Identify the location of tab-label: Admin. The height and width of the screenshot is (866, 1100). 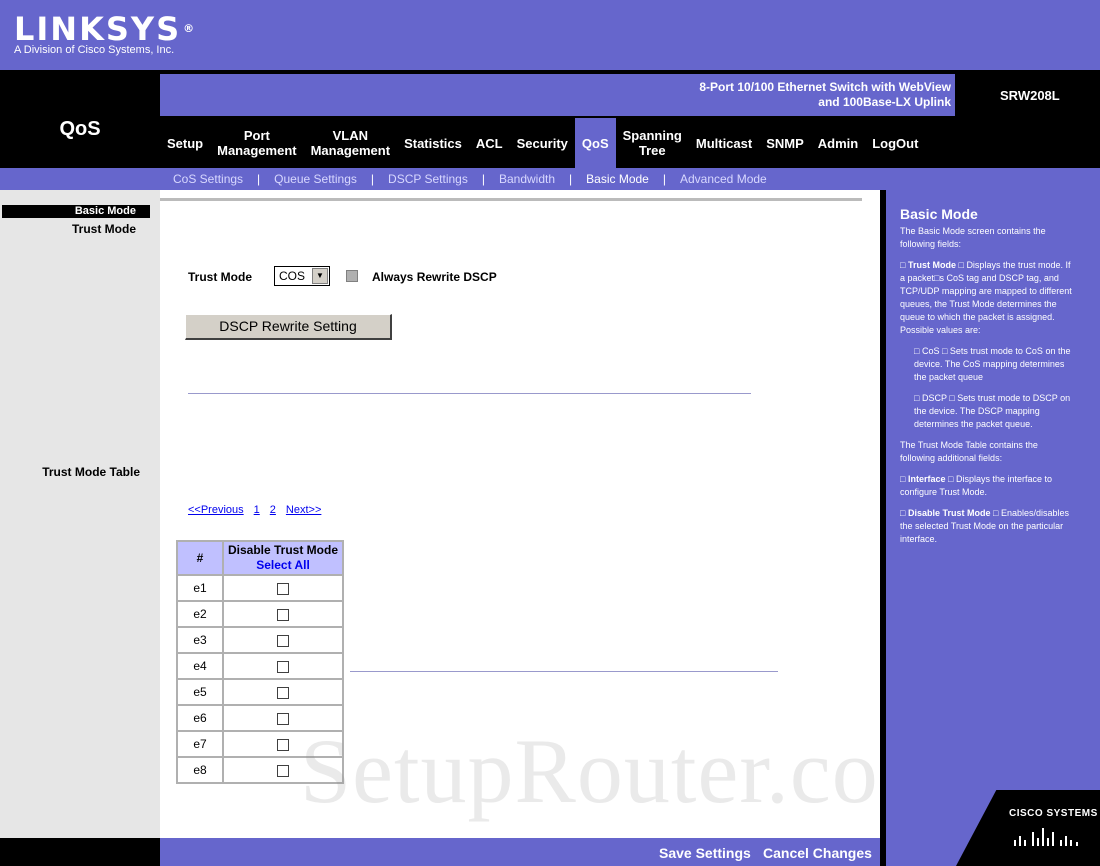
(838, 143).